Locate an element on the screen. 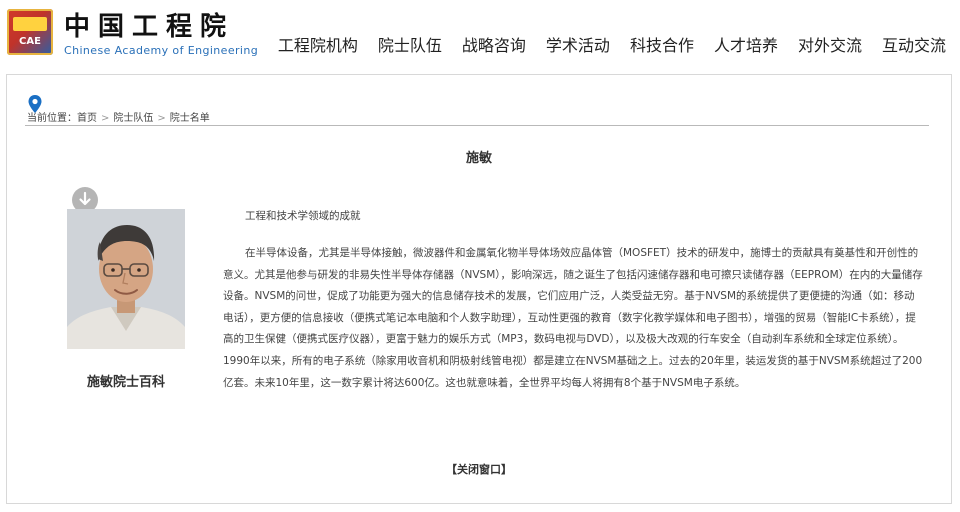  nav-item-international: 对外交流 is located at coordinates (830, 44).